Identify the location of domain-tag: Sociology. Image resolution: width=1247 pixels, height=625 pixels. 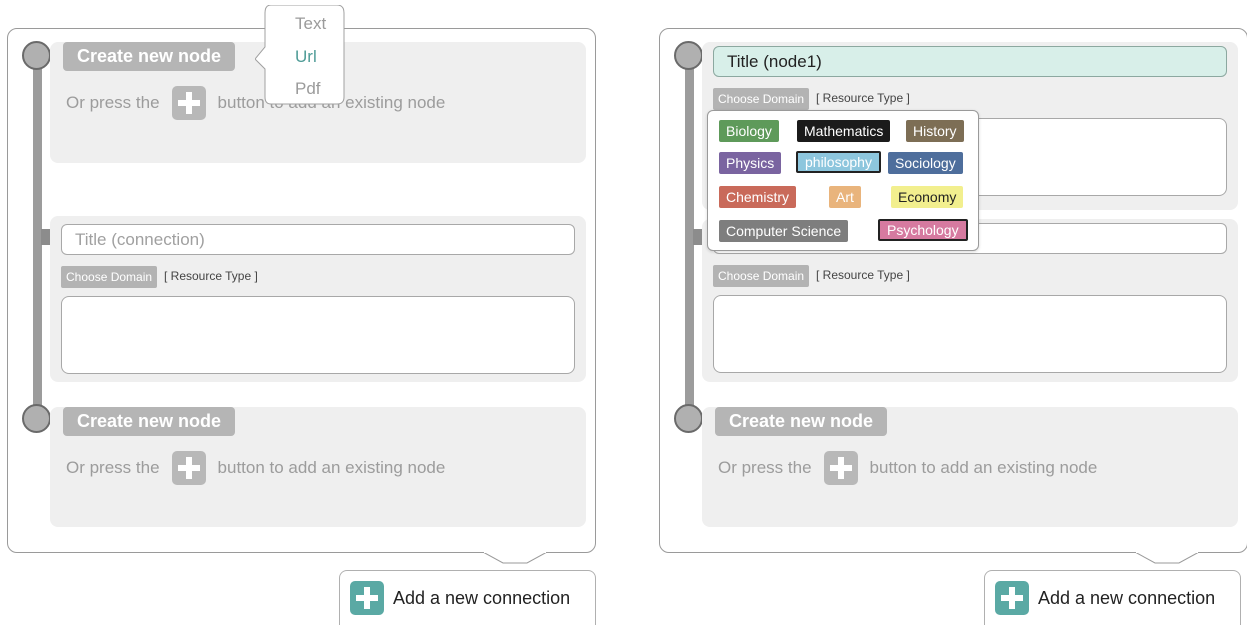
(925, 163).